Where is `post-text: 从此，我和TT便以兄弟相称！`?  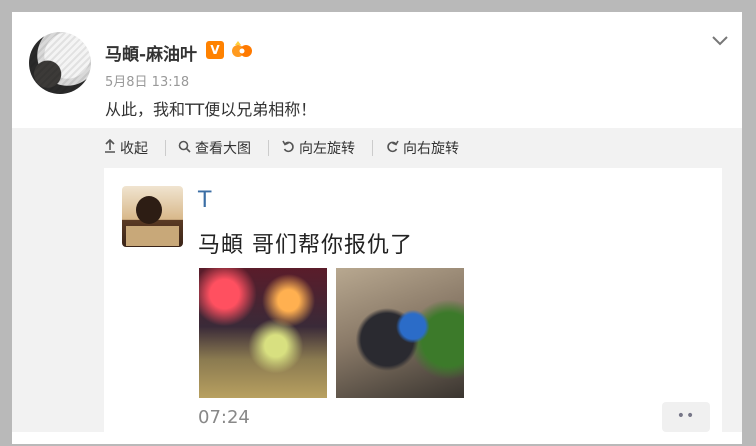 post-text: 从此，我和TT便以兄弟相称！ is located at coordinates (211, 109).